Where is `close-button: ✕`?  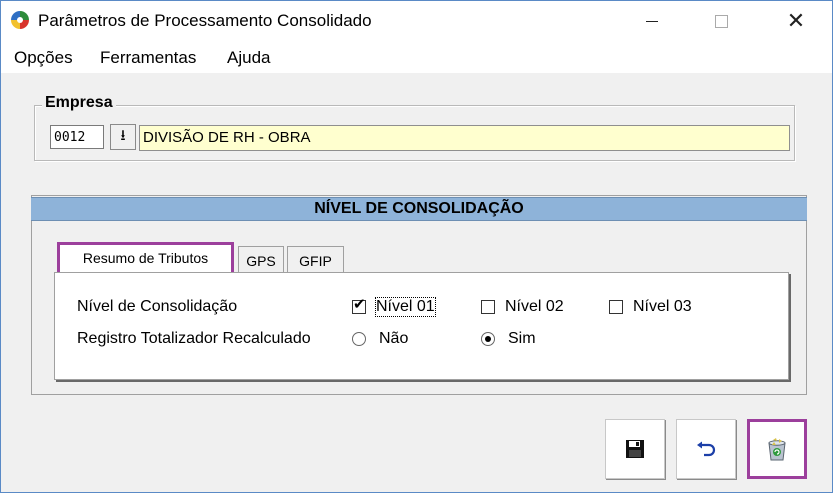 close-button: ✕ is located at coordinates (796, 21).